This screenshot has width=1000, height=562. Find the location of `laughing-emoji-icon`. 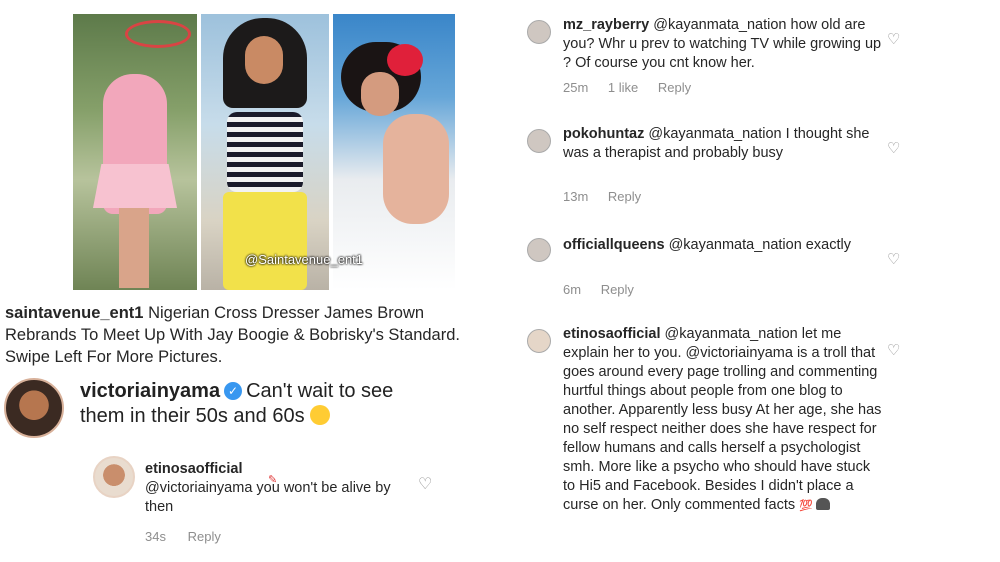

laughing-emoji-icon is located at coordinates (320, 415).